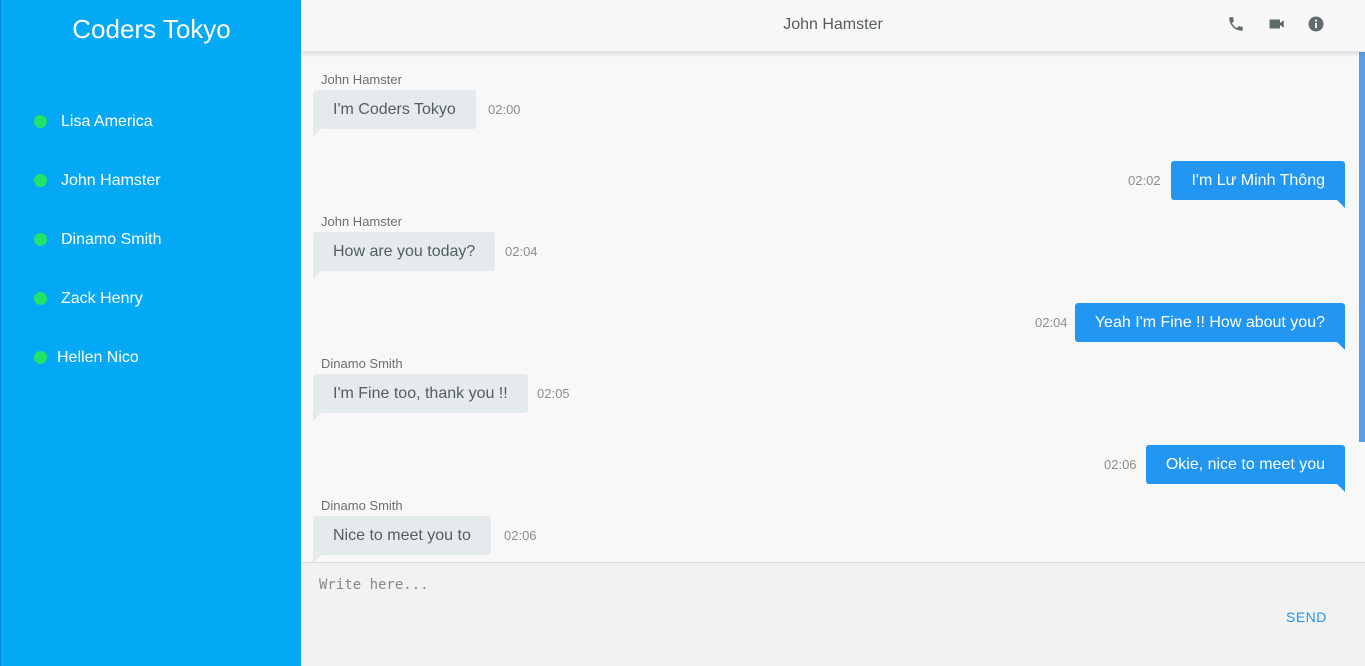 Image resolution: width=1365 pixels, height=666 pixels. What do you see at coordinates (102, 298) in the screenshot?
I see `contact-name: Zack Henry` at bounding box center [102, 298].